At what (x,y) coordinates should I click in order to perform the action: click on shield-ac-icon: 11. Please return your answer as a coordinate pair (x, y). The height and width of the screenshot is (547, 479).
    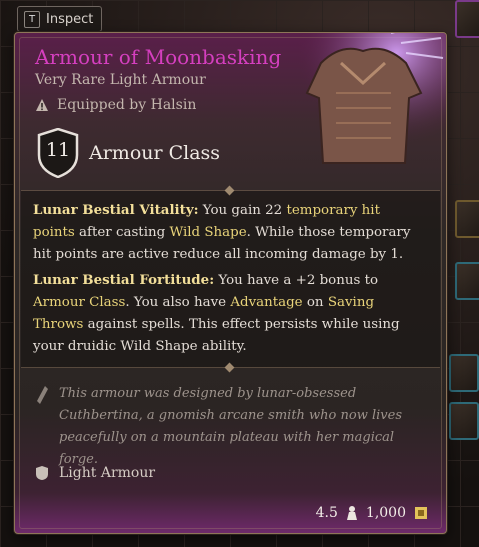
    Looking at the image, I should click on (58, 153).